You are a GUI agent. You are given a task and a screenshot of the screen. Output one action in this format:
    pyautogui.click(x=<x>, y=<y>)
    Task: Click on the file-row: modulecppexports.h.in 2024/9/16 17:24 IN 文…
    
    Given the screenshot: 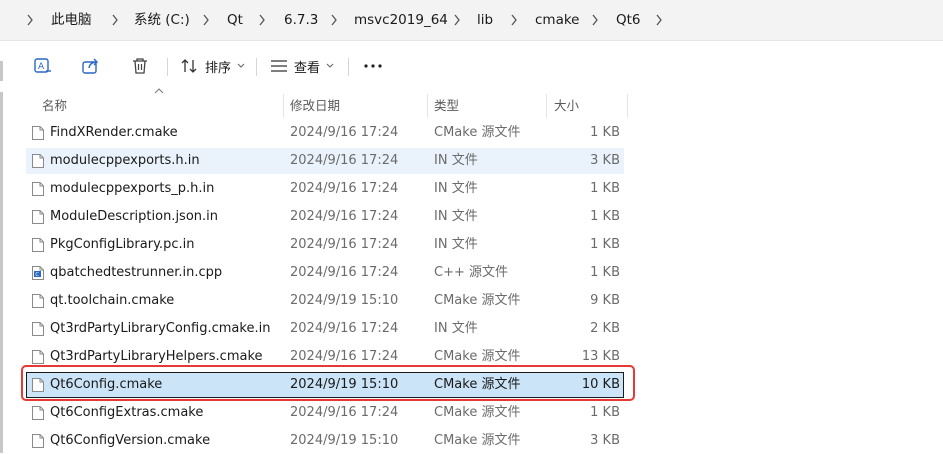 What is the action you would take?
    pyautogui.click(x=325, y=161)
    